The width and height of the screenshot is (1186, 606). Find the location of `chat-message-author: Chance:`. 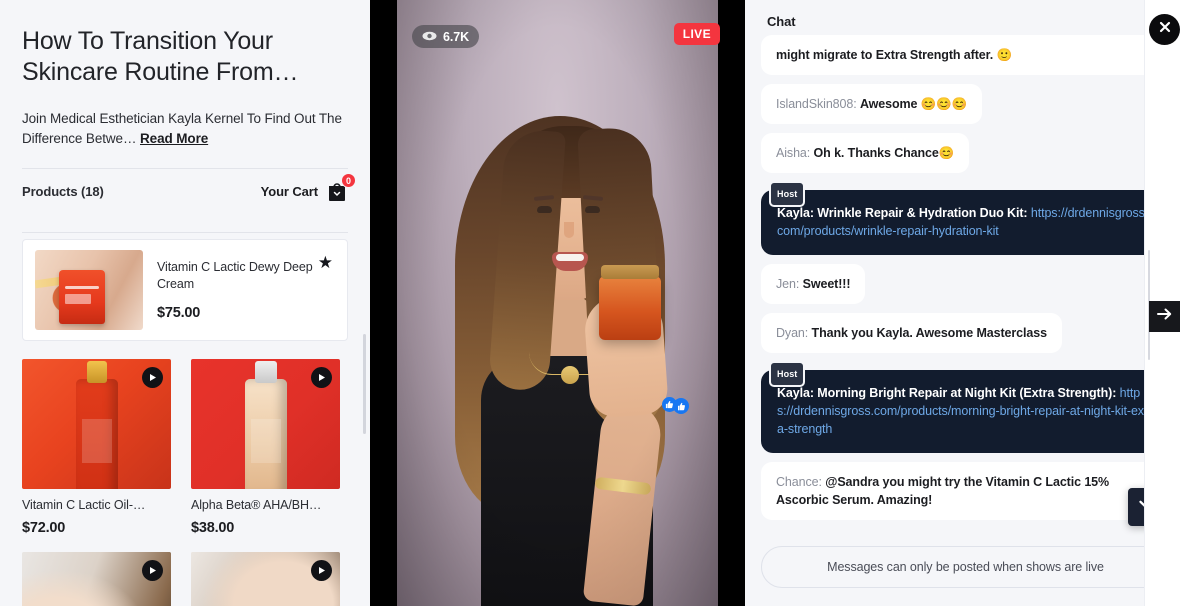

chat-message-author: Chance: is located at coordinates (799, 482).